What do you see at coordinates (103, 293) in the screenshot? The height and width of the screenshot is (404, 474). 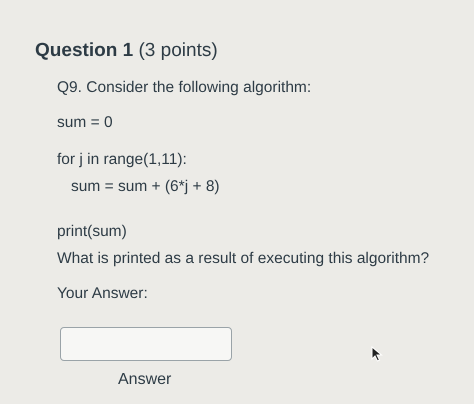 I see `answer-prompt: Your Answer:` at bounding box center [103, 293].